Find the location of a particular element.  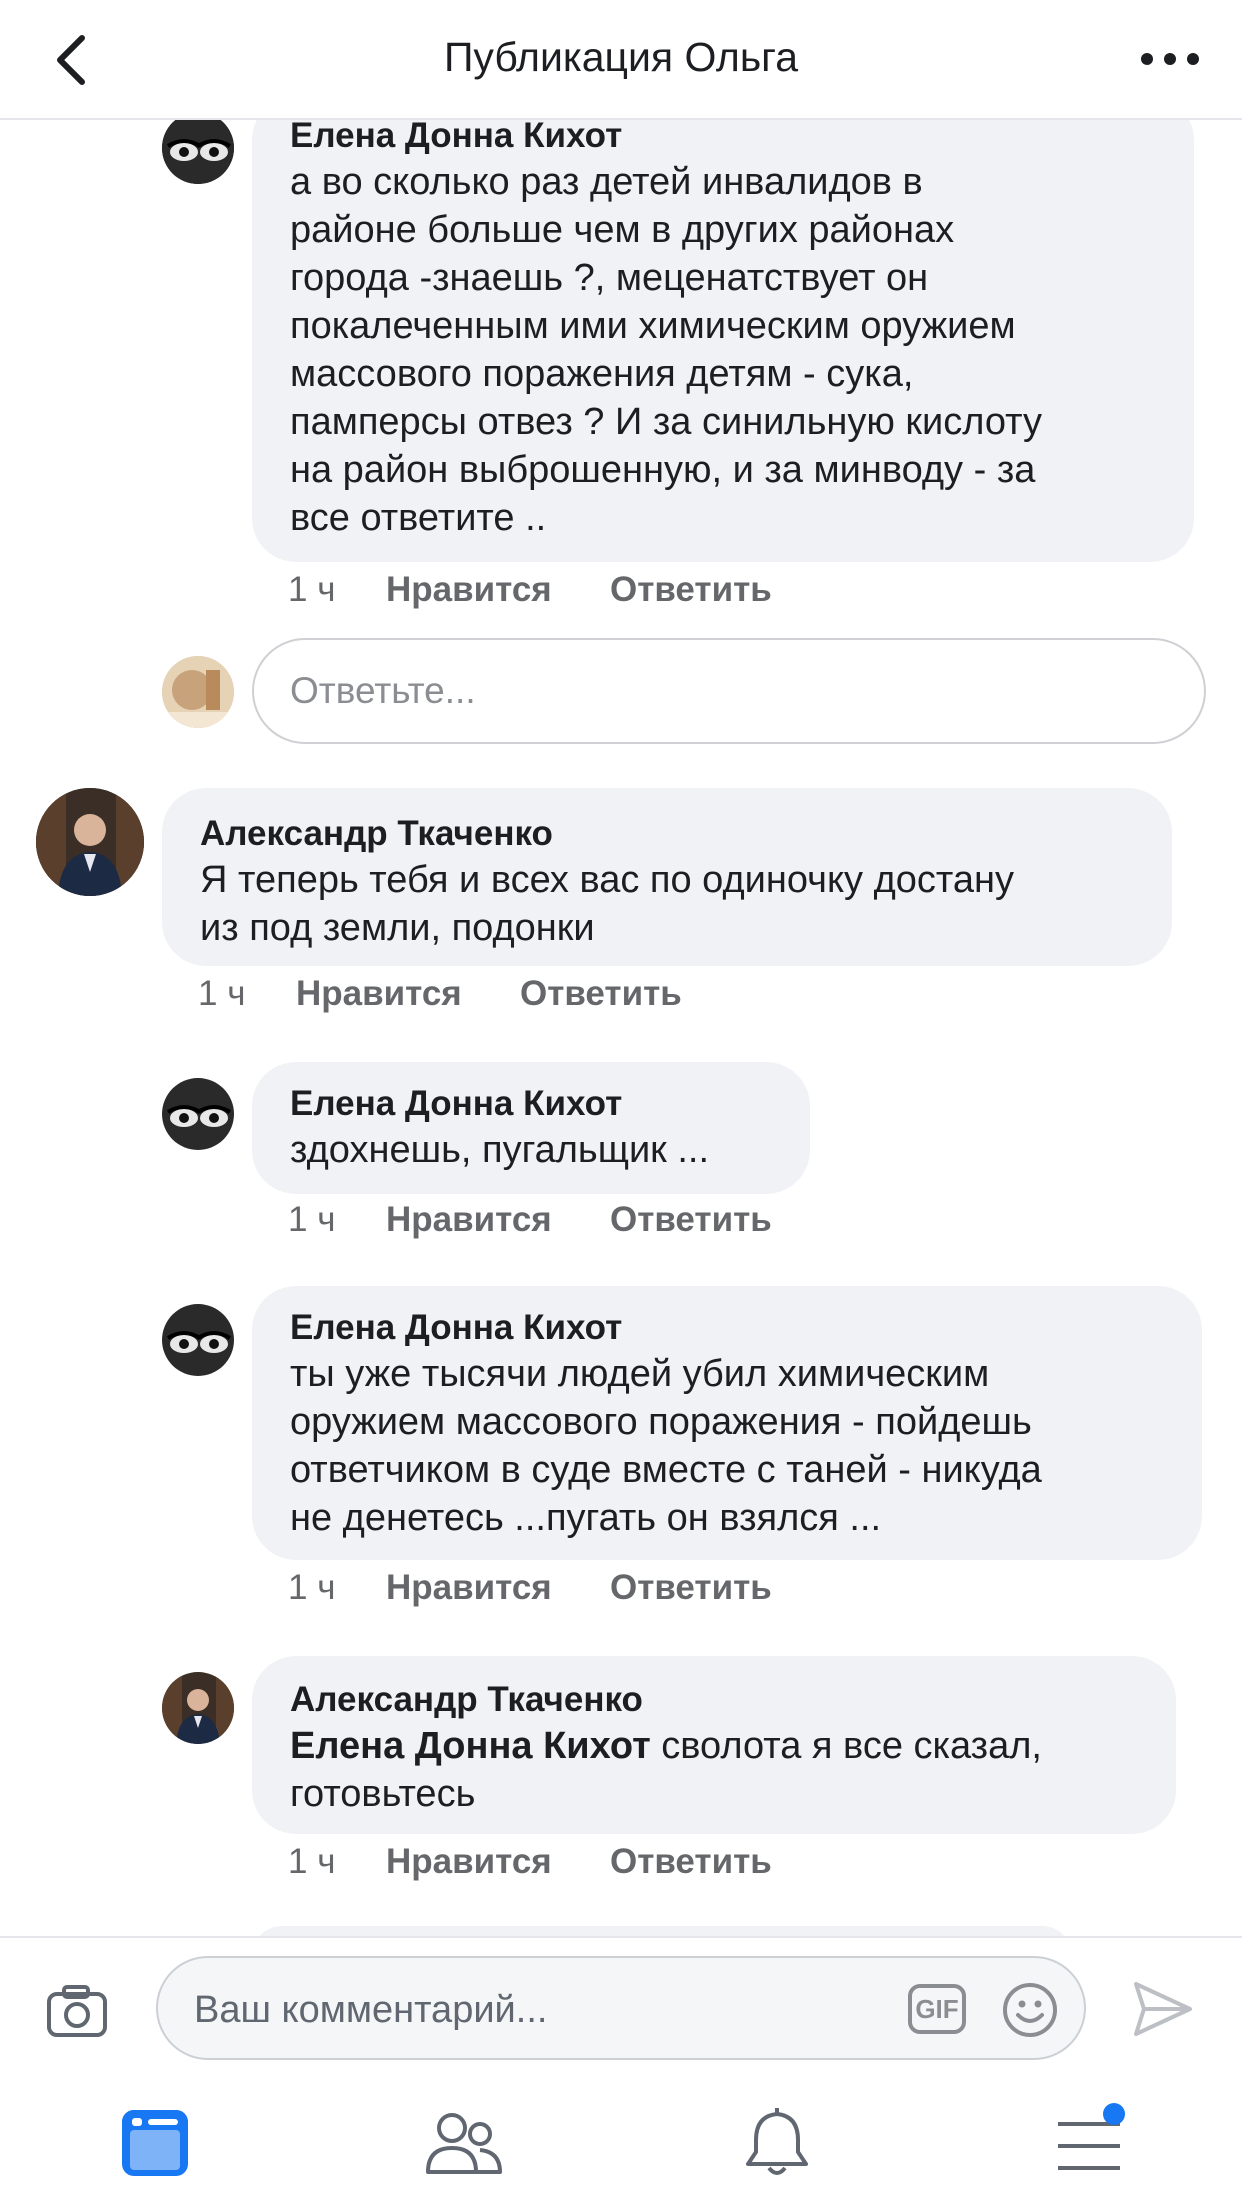

menu-badge is located at coordinates (1114, 2114).